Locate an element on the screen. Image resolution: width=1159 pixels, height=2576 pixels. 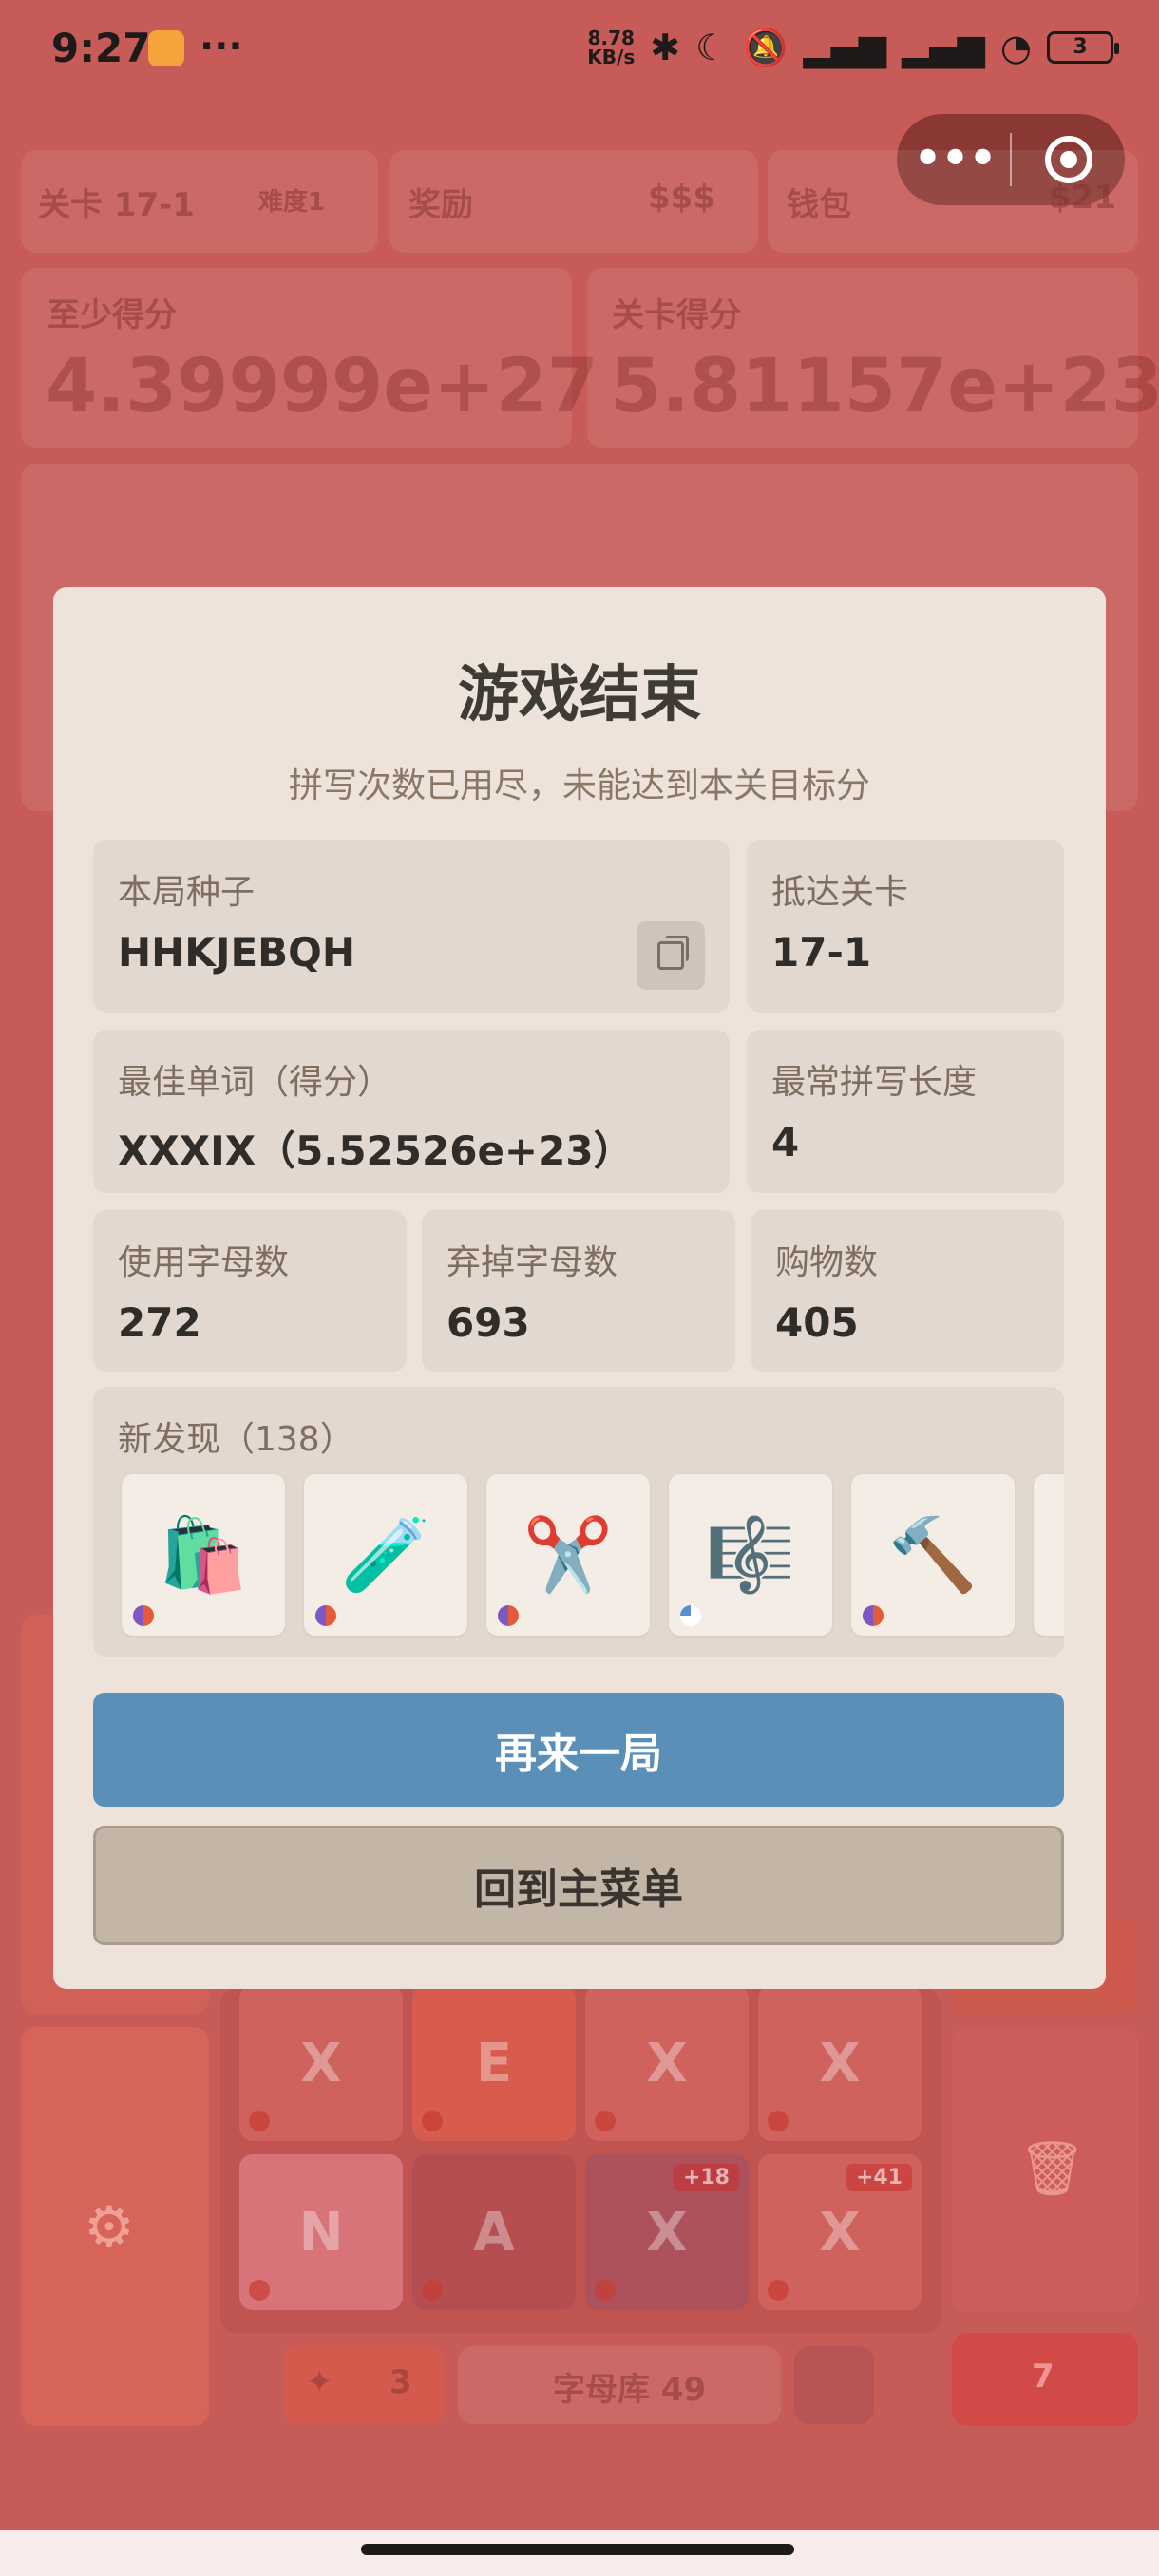
bg-letter-pool: 字母库 49 is located at coordinates (619, 2385).